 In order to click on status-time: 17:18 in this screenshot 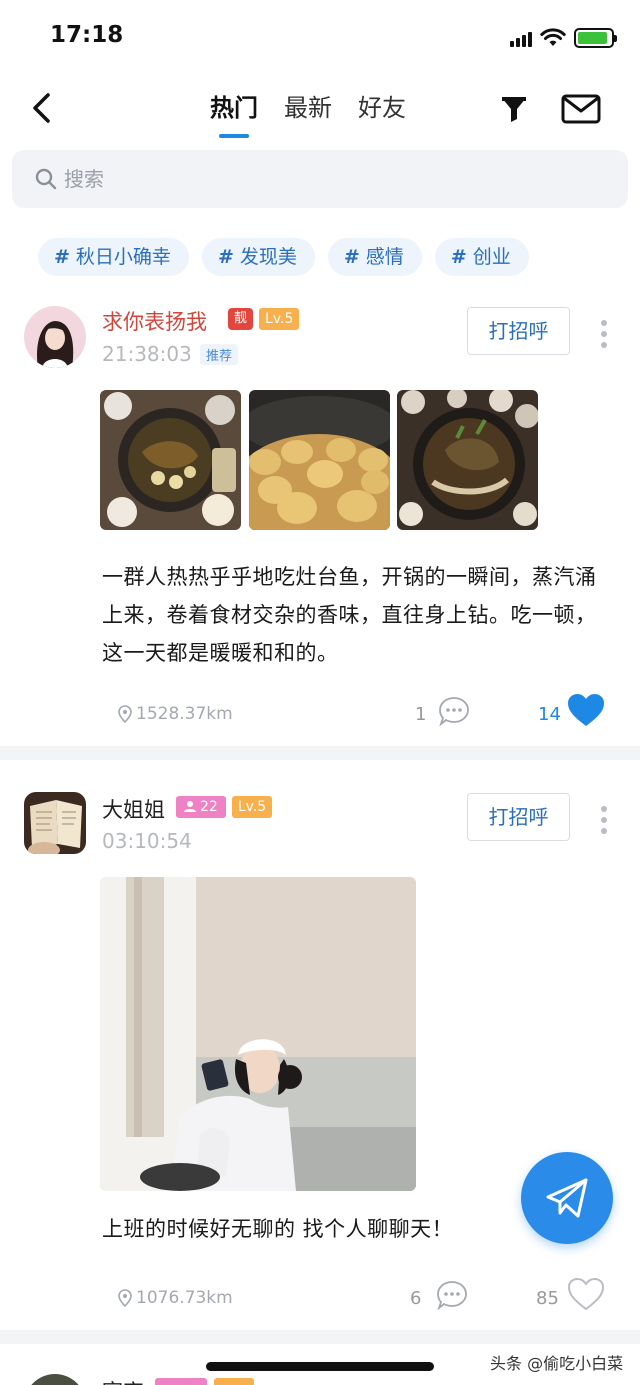, I will do `click(87, 35)`.